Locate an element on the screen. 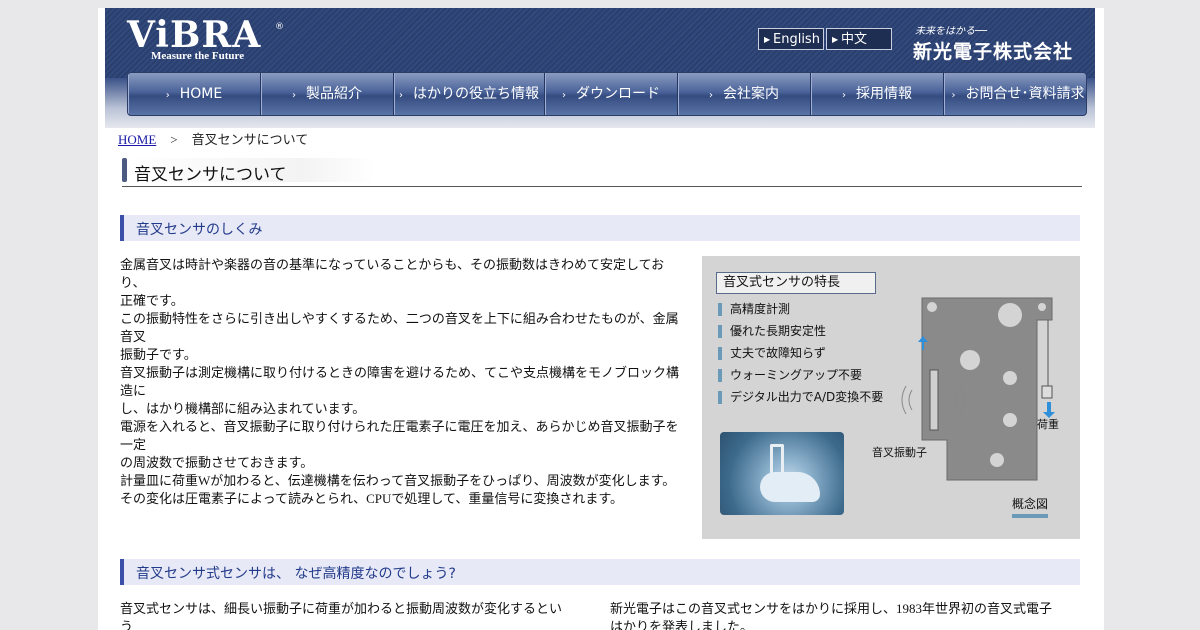 This screenshot has height=630, width=1200. nav-label: HOME is located at coordinates (201, 94).